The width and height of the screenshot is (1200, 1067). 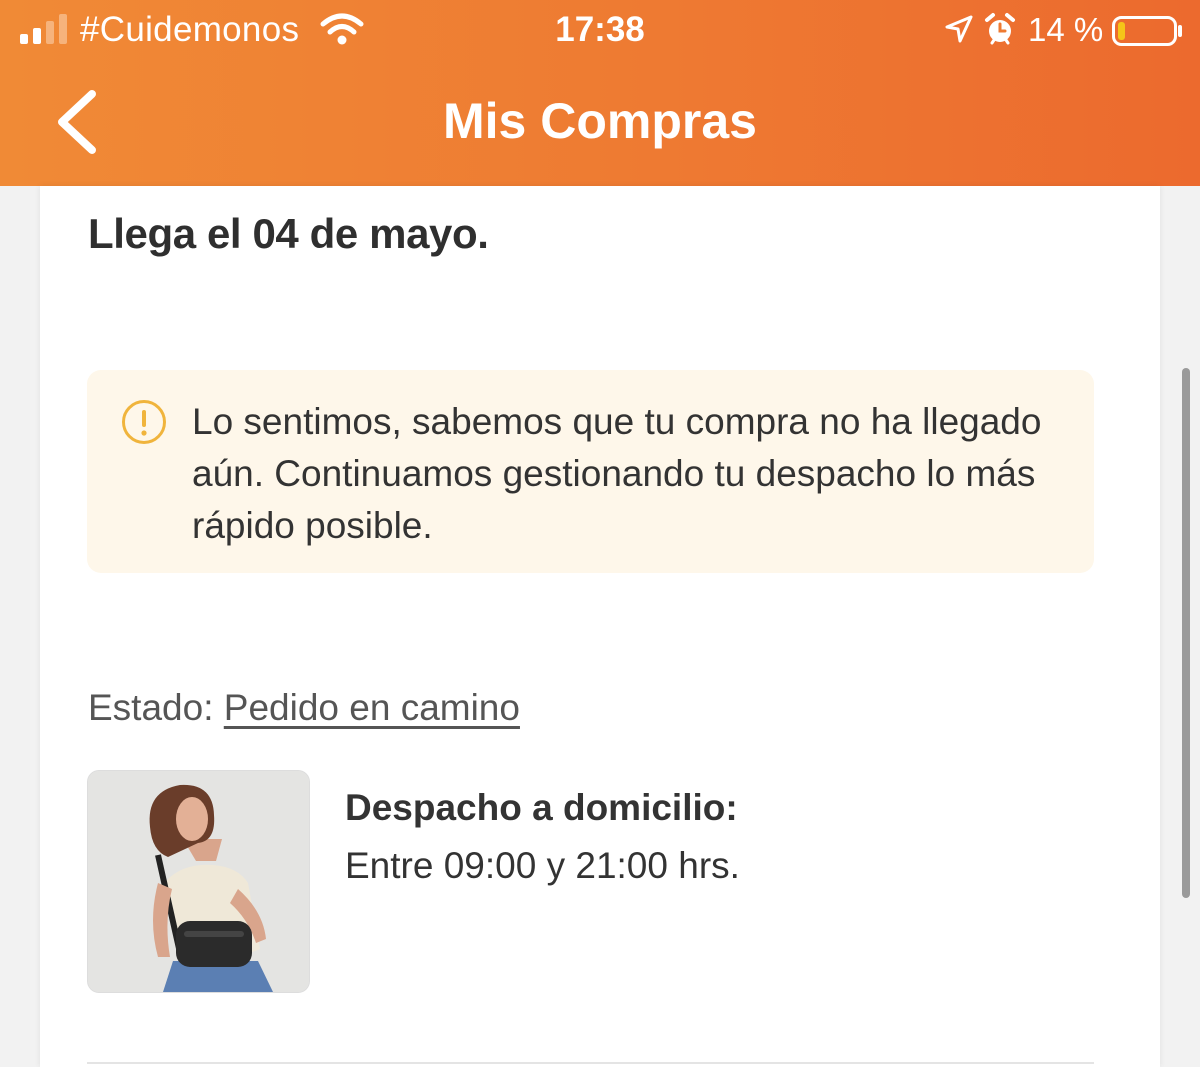 I want to click on status-label: Estado:, so click(x=151, y=707).